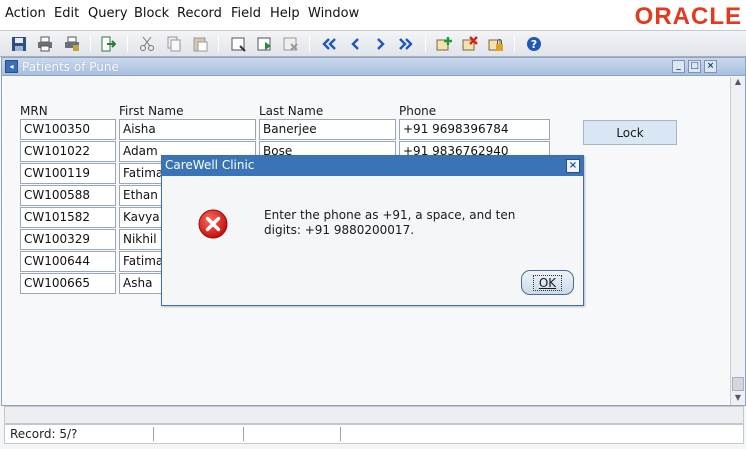 The width and height of the screenshot is (746, 449). Describe the element at coordinates (68, 283) in the screenshot. I see `mrn-field: CW100665` at that location.